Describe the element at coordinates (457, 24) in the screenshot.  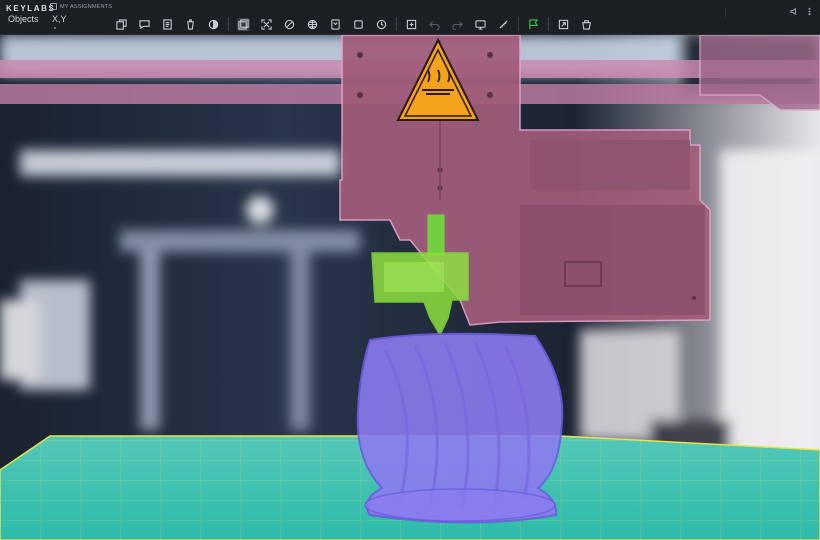
I see `redo-icon` at that location.